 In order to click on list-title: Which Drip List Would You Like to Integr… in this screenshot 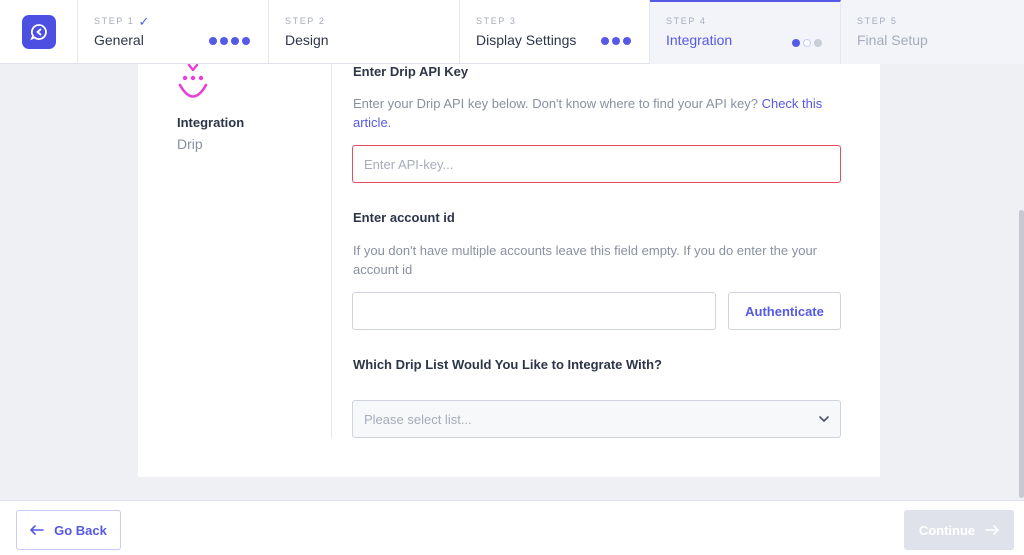, I will do `click(507, 364)`.